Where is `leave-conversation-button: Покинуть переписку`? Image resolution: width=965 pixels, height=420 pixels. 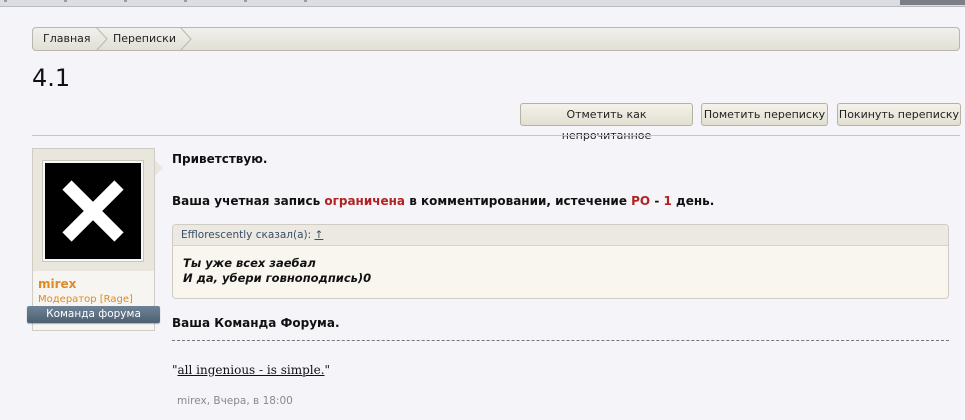 leave-conversation-button: Покинуть переписку is located at coordinates (899, 114).